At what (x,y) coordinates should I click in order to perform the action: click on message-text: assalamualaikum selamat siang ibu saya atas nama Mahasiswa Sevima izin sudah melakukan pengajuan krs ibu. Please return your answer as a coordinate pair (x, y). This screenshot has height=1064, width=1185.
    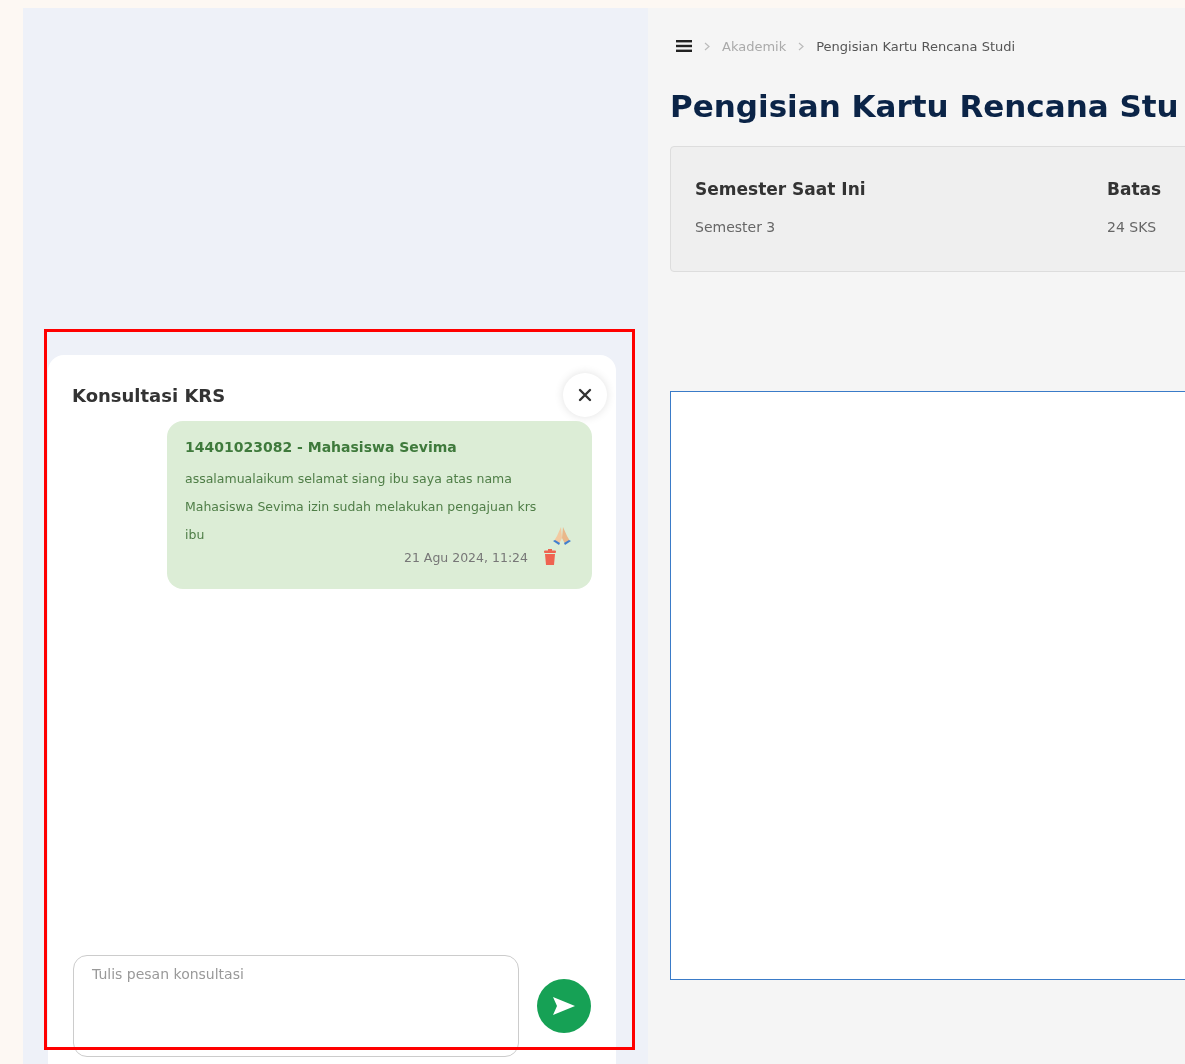
    Looking at the image, I should click on (361, 507).